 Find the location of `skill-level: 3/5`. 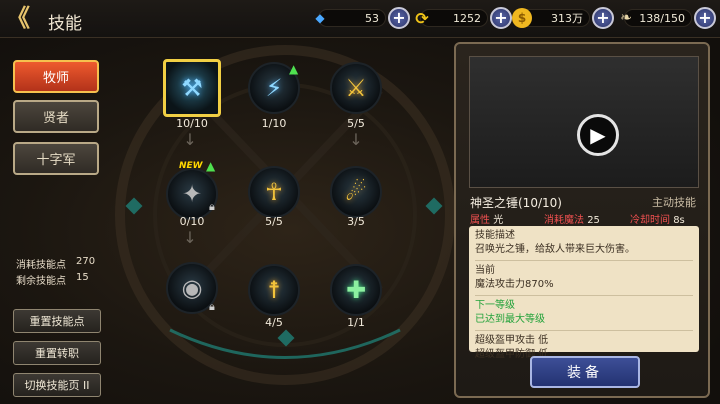

skill-level: 3/5 is located at coordinates (356, 221).